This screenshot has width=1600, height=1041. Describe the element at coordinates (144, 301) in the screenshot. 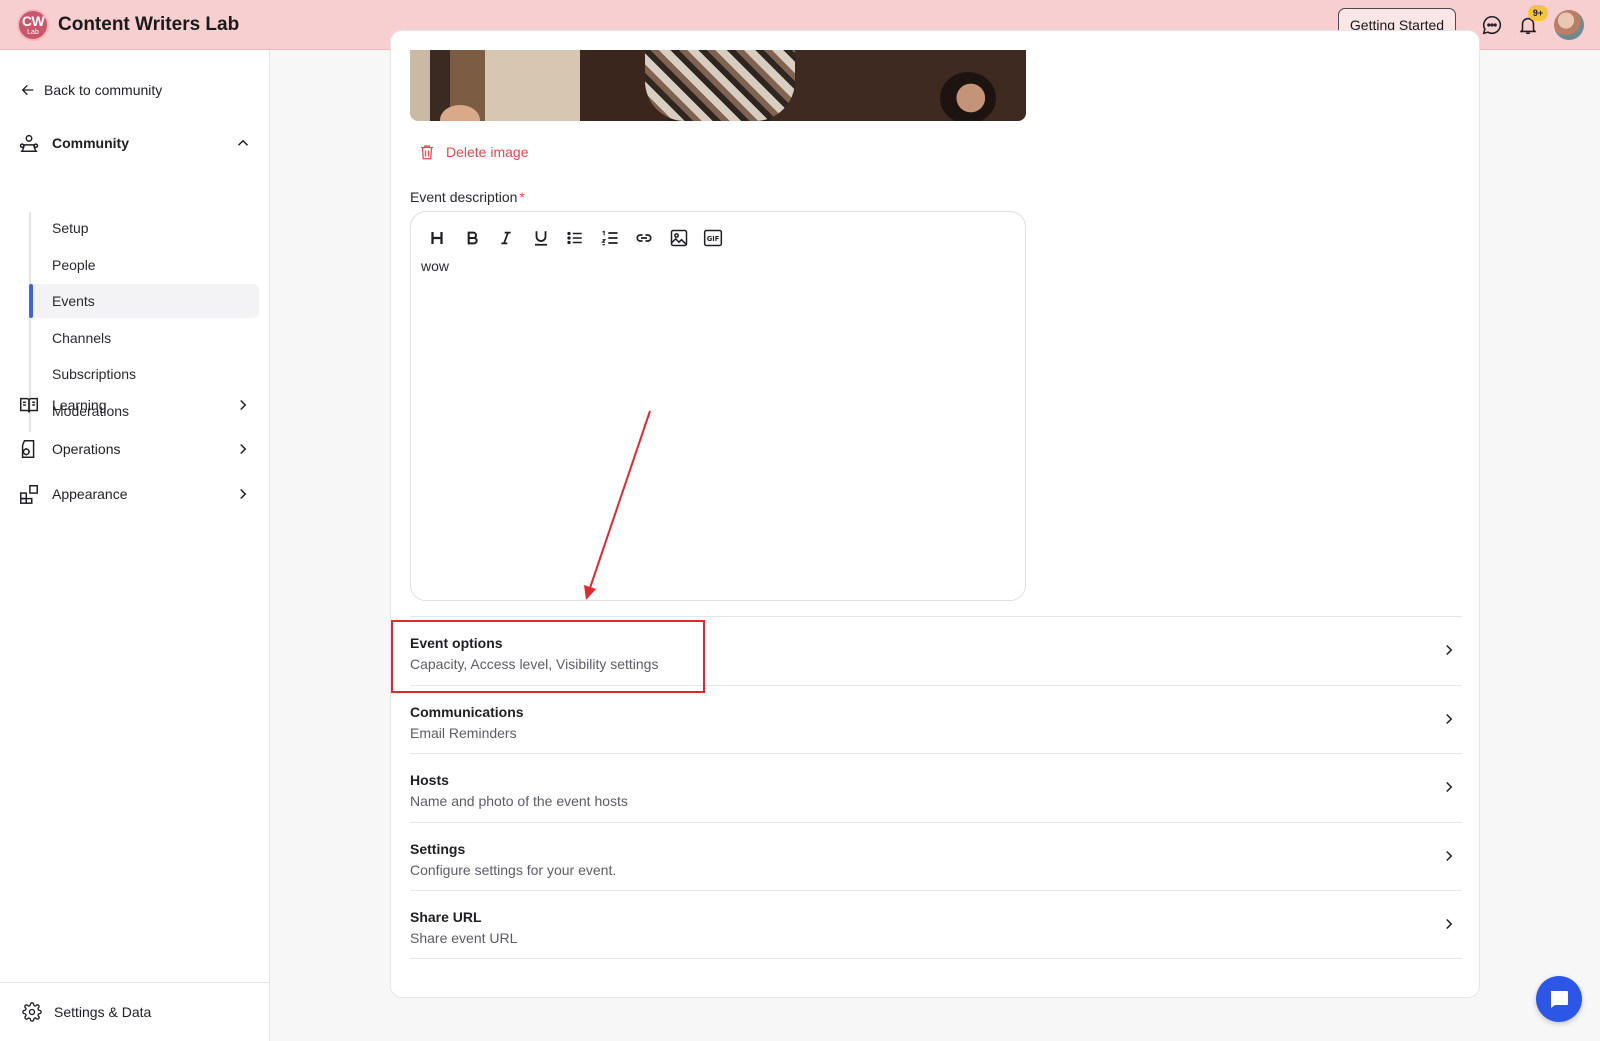

I see `sidebar-item-events: Events` at that location.